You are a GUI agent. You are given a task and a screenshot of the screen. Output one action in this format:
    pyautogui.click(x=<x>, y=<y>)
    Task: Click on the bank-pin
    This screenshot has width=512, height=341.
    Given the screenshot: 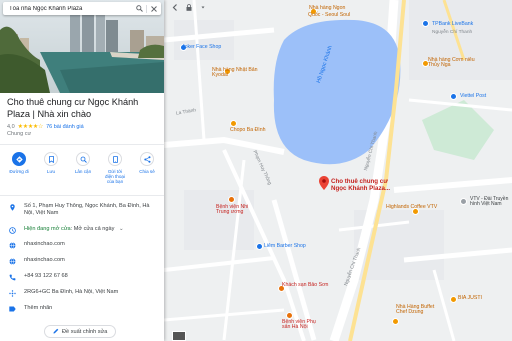 What is the action you would take?
    pyautogui.click(x=425, y=23)
    